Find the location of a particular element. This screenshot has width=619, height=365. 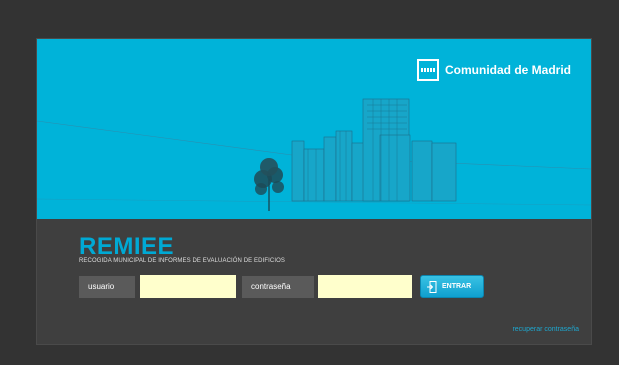

username-label: usuario is located at coordinates (107, 287).